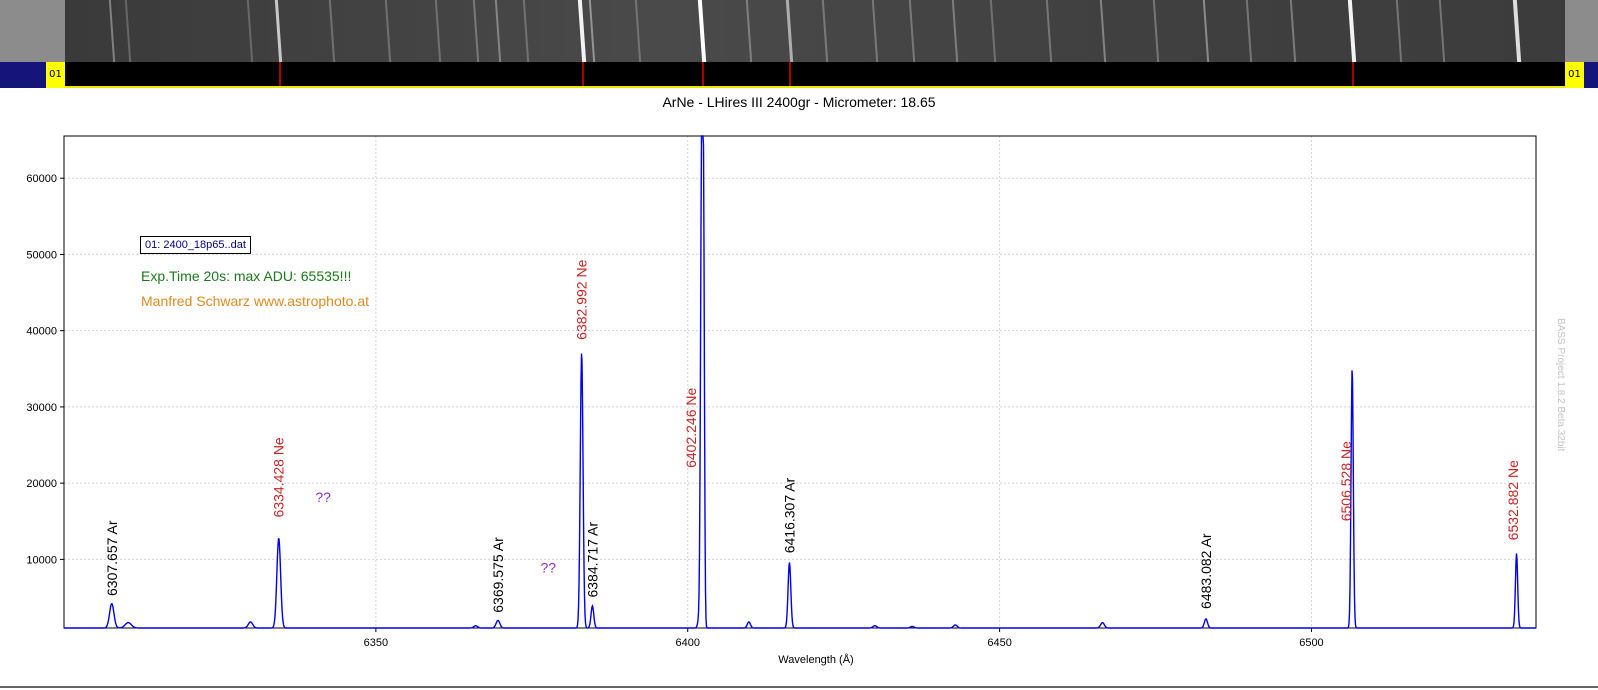 This screenshot has height=690, width=1598. Describe the element at coordinates (999, 643) in the screenshot. I see `x-tick-label: 6450` at that location.